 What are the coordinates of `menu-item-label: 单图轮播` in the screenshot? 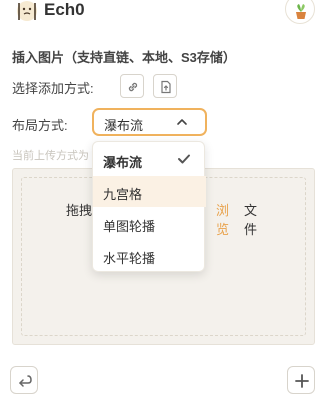 It's located at (129, 226).